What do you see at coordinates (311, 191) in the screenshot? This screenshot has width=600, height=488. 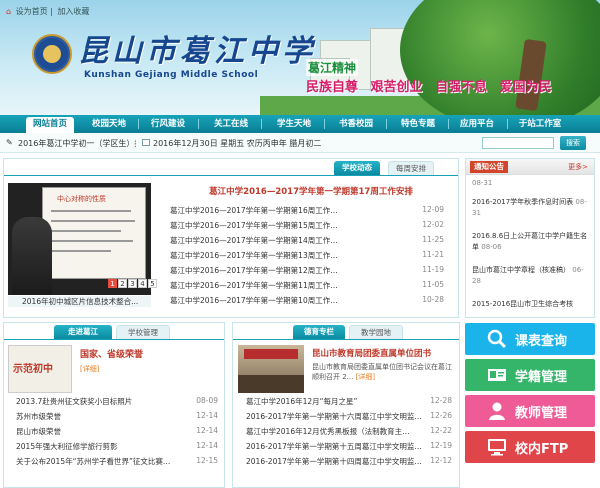 I see `feature-headline: 葛江中学2016—2017学年第一学期第17周工作安排` at bounding box center [311, 191].